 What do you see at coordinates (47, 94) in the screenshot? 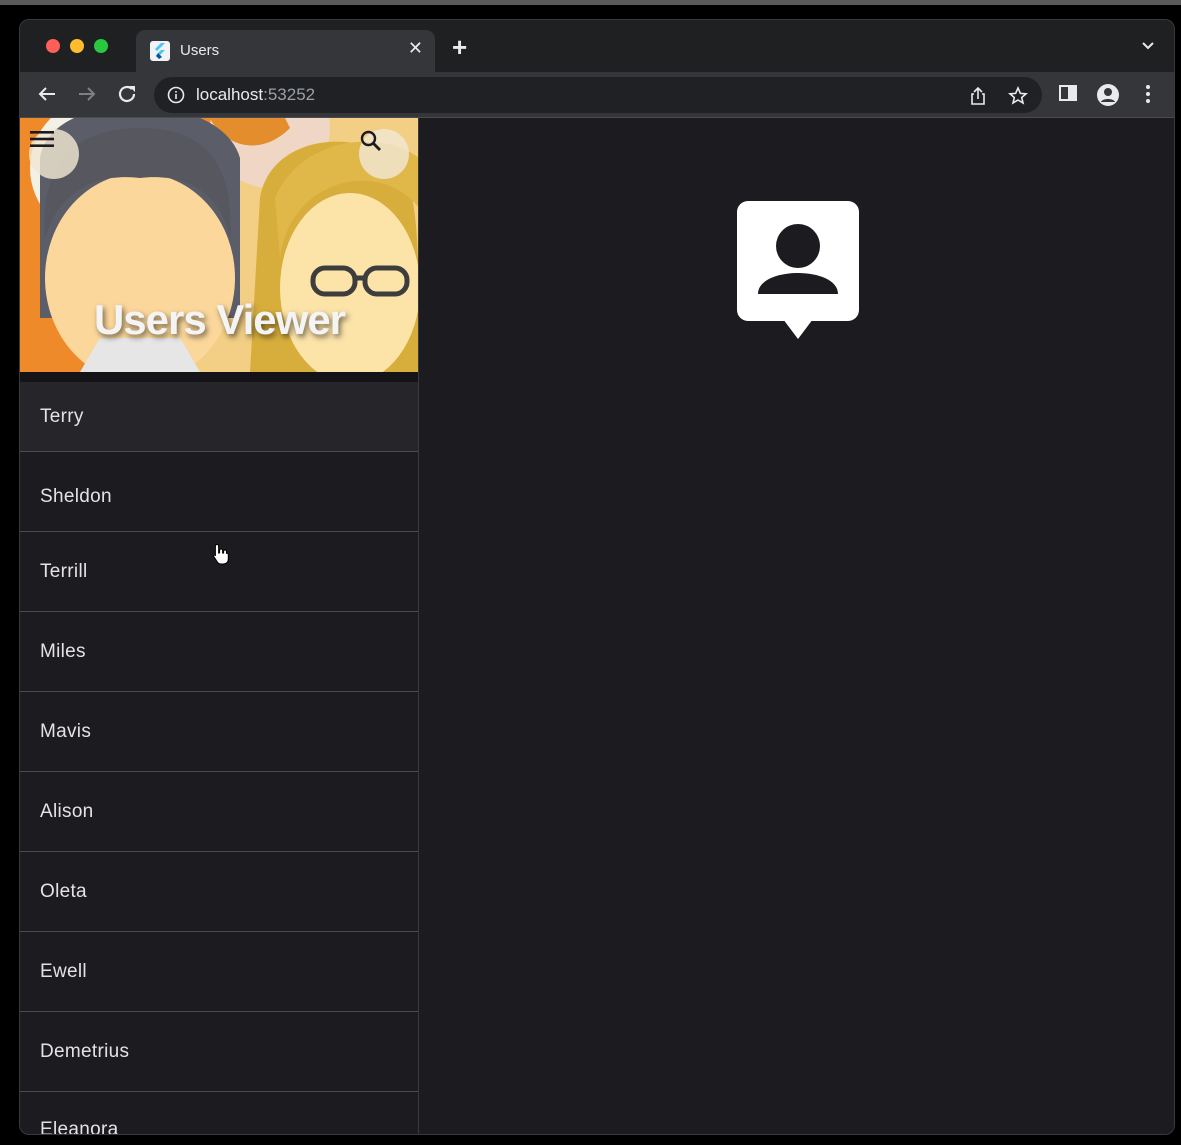
I see `back-arrow-icon` at bounding box center [47, 94].